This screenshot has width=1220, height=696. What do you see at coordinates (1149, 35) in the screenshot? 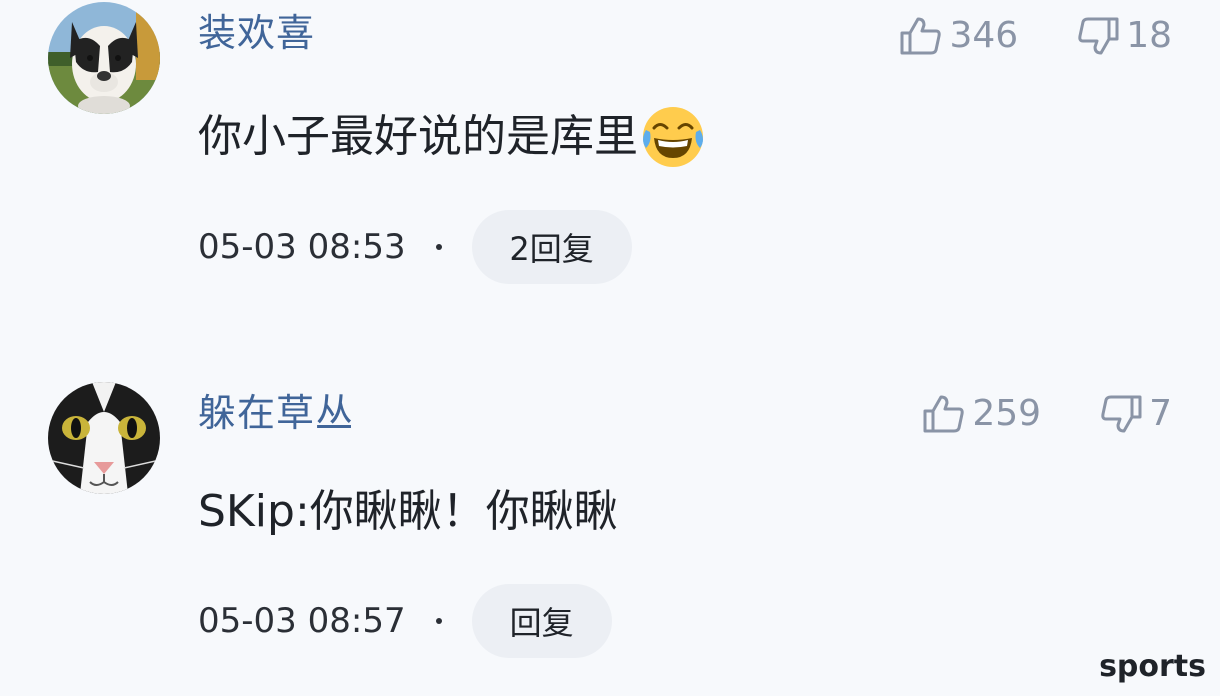
I see `dislike-count: 18` at bounding box center [1149, 35].